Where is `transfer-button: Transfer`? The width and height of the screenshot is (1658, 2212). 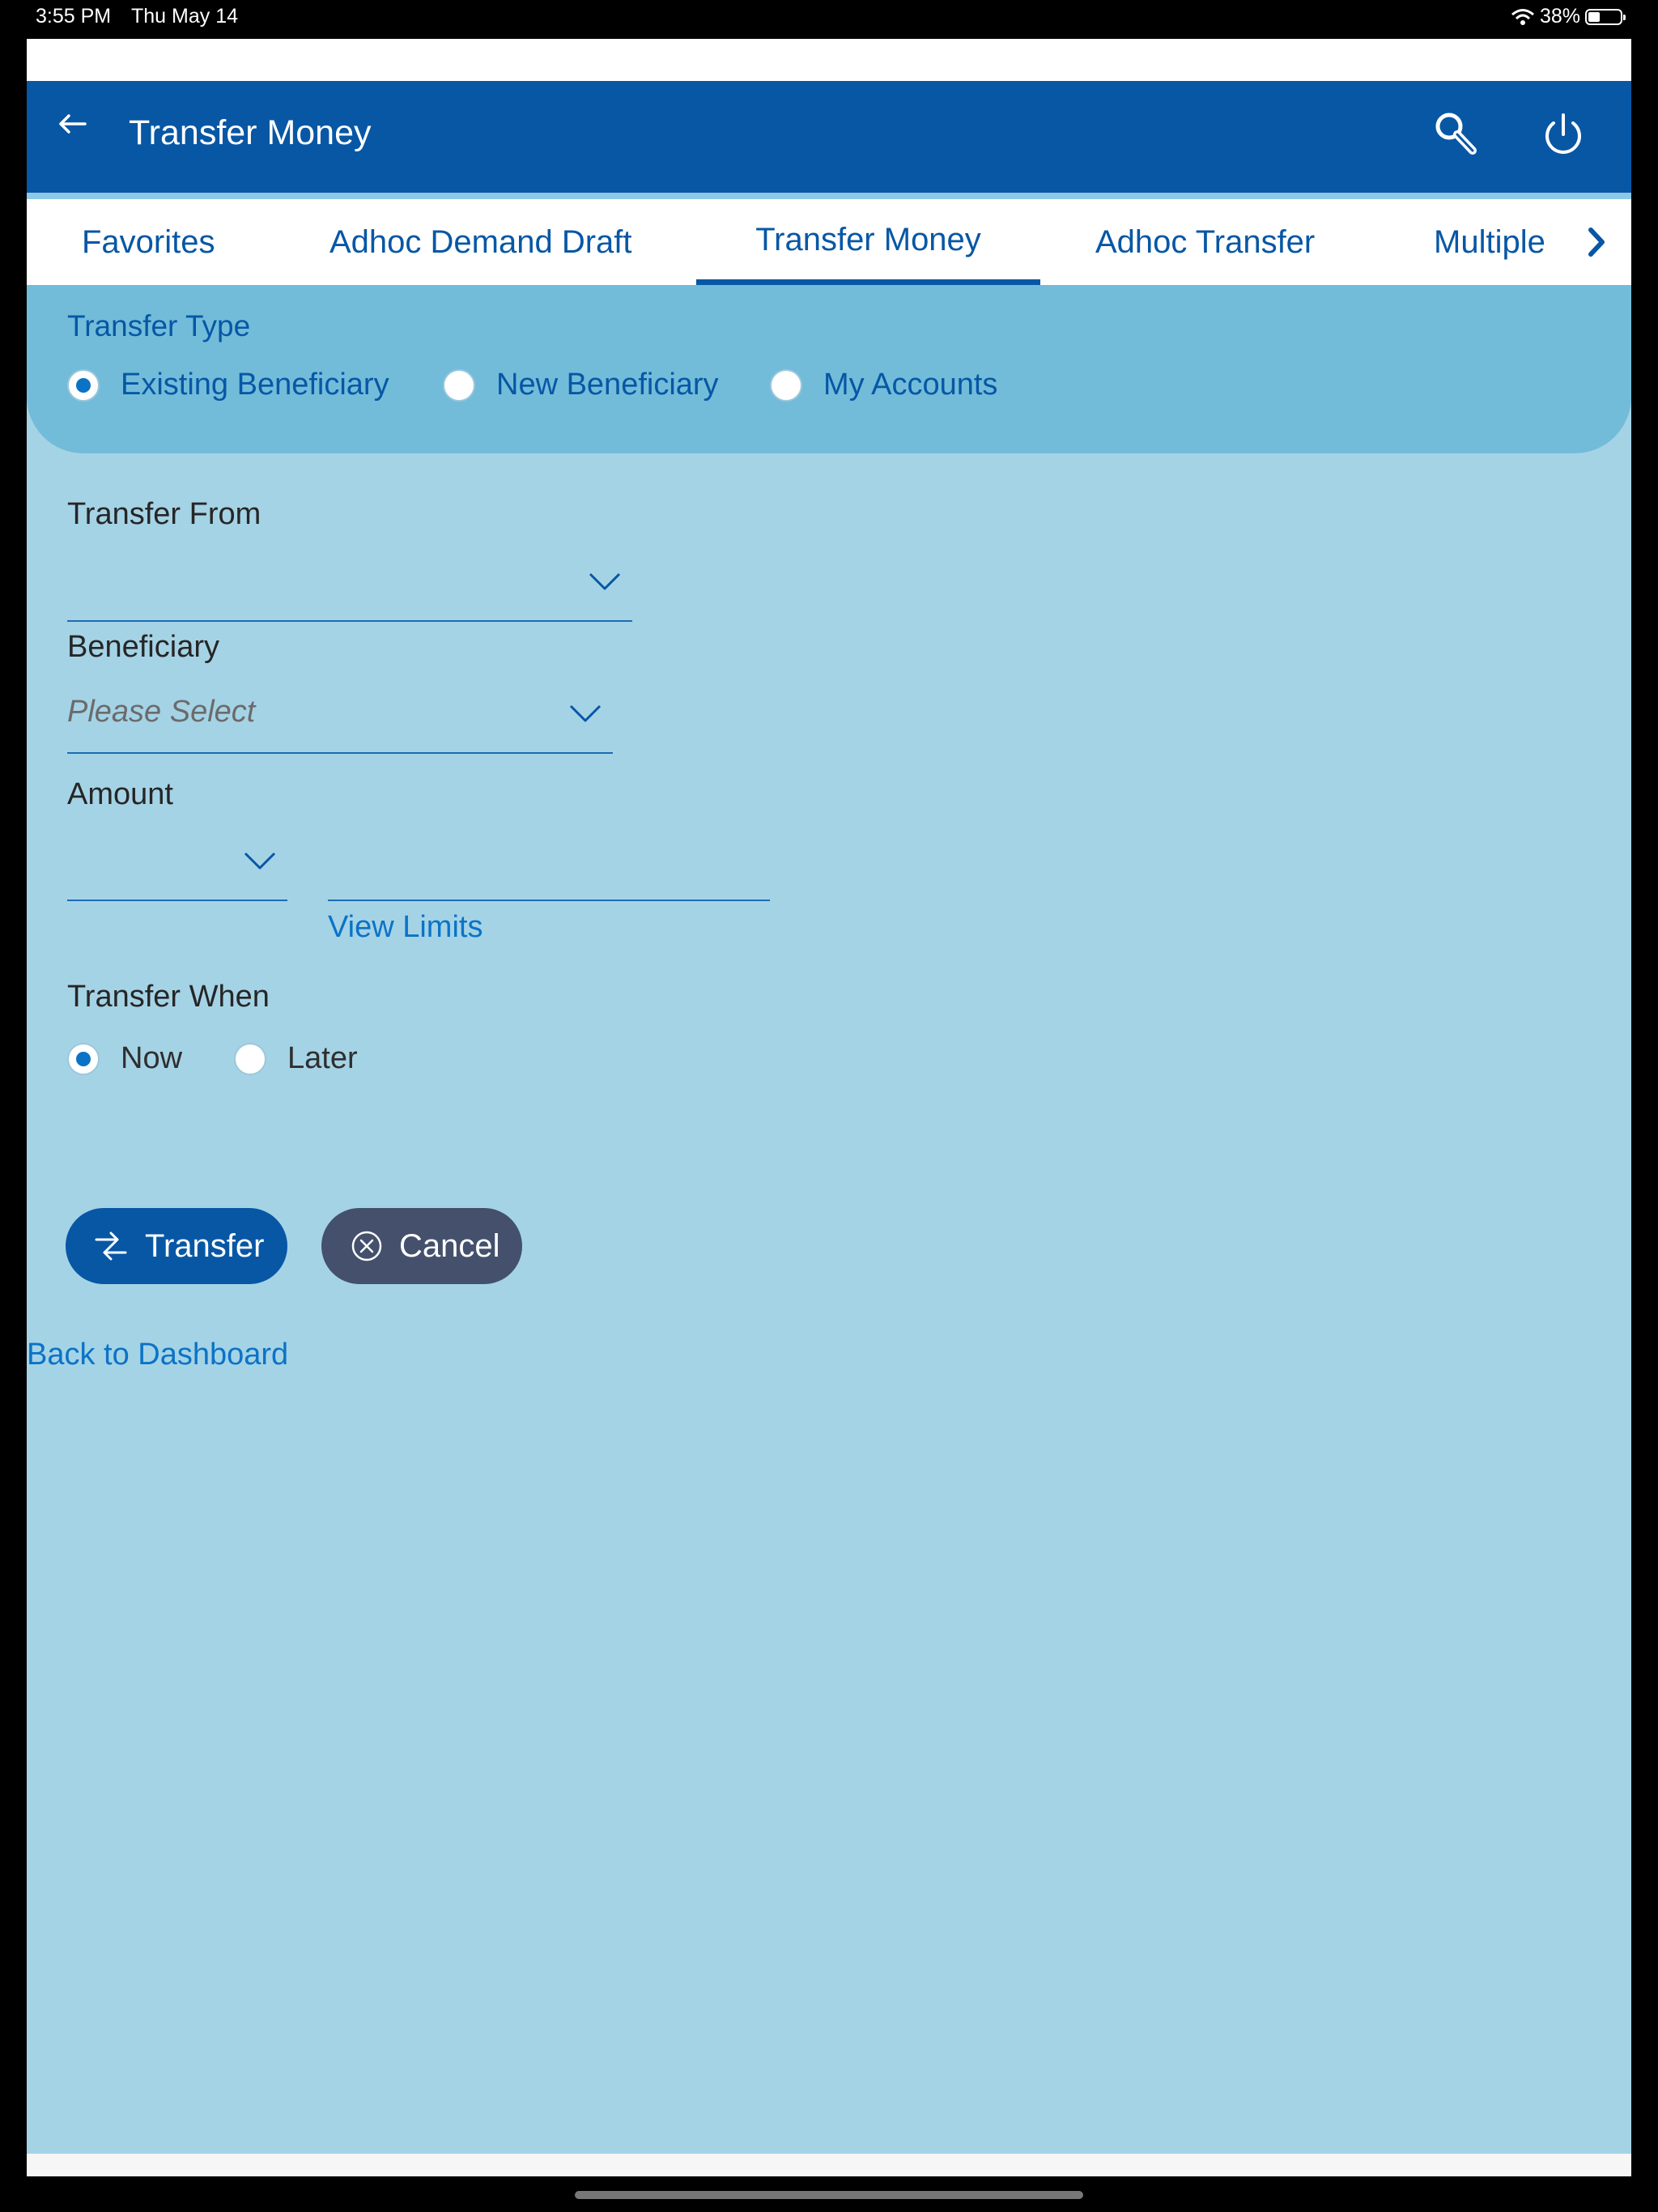 transfer-button: Transfer is located at coordinates (176, 1246).